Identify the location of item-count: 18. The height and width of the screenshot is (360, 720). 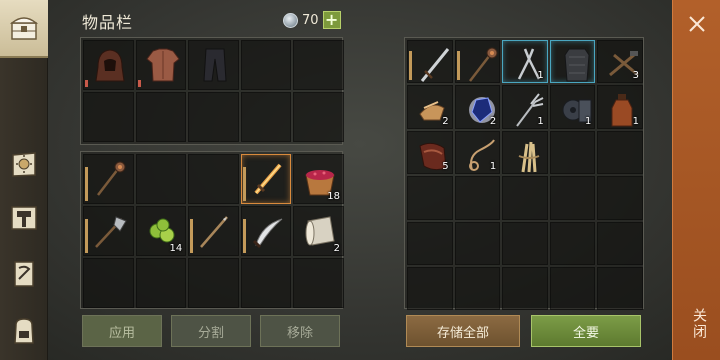
(333, 196).